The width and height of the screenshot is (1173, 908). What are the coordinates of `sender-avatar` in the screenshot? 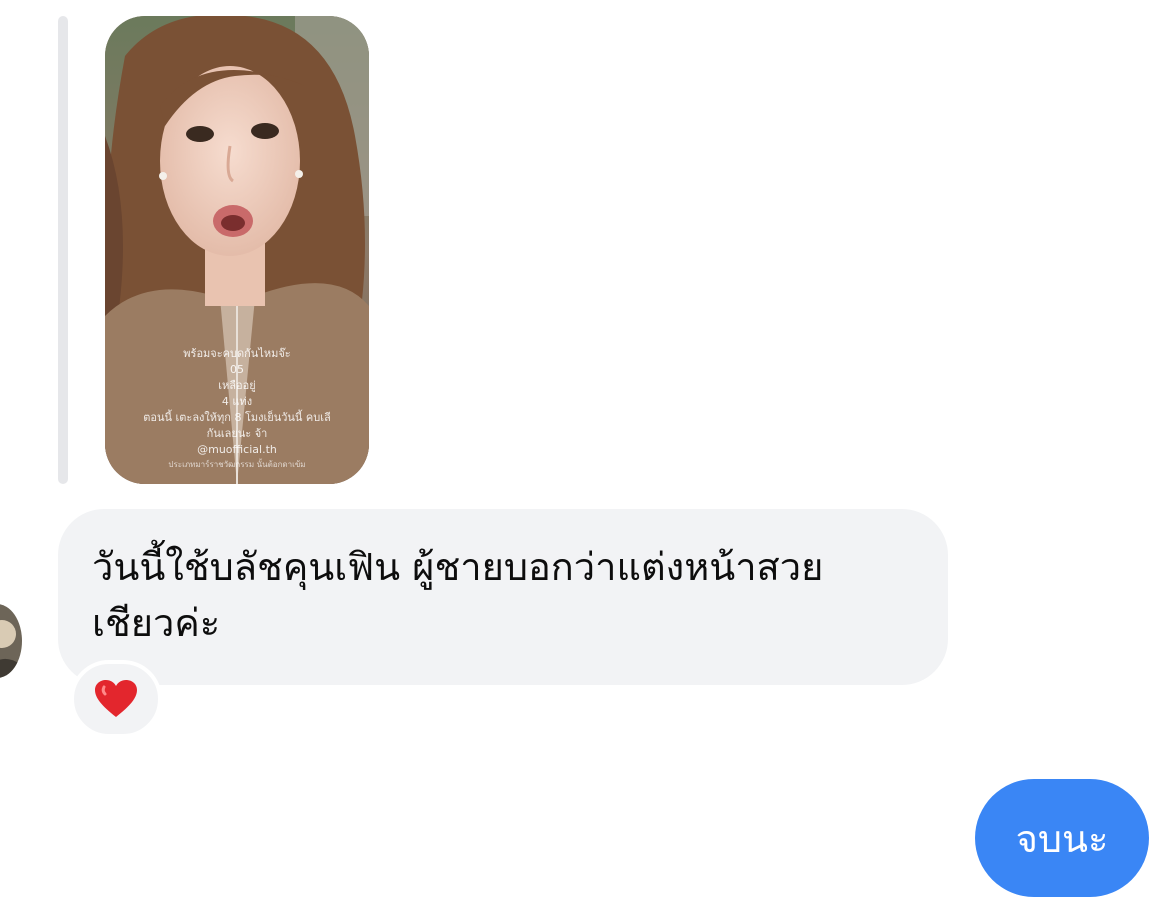 It's located at (11, 641).